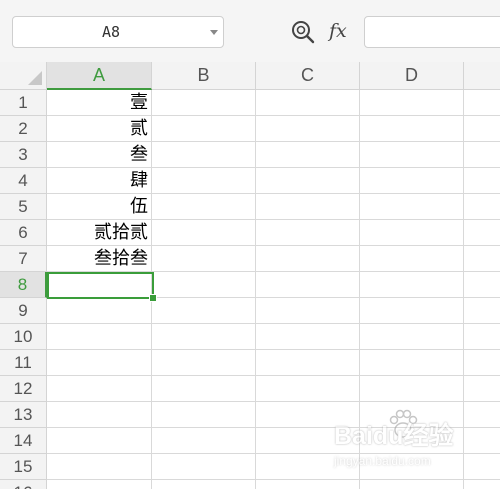  Describe the element at coordinates (99, 76) in the screenshot. I see `column-header-a: A` at that location.